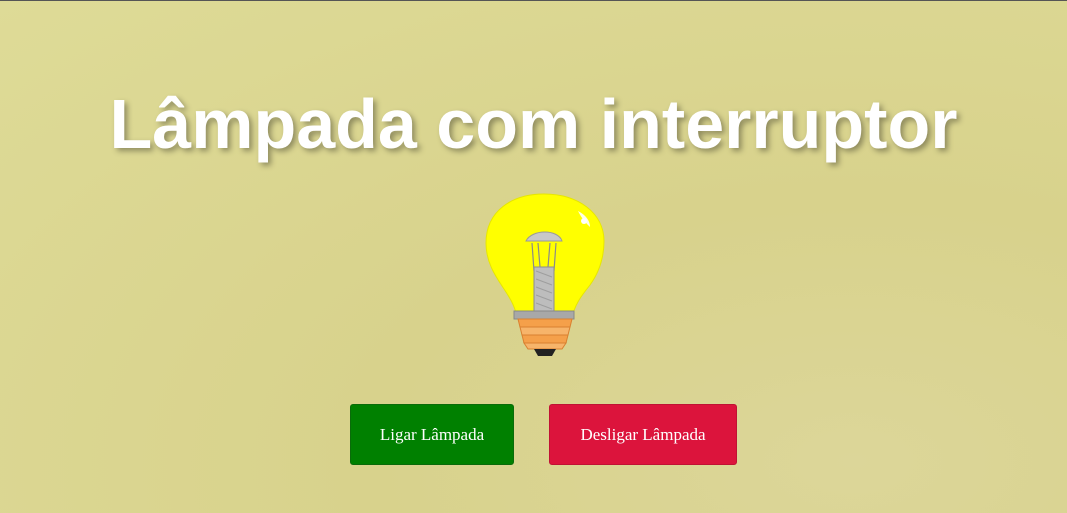  What do you see at coordinates (643, 434) in the screenshot?
I see `turn-off-lamp-button: Desligar Lâmpada` at bounding box center [643, 434].